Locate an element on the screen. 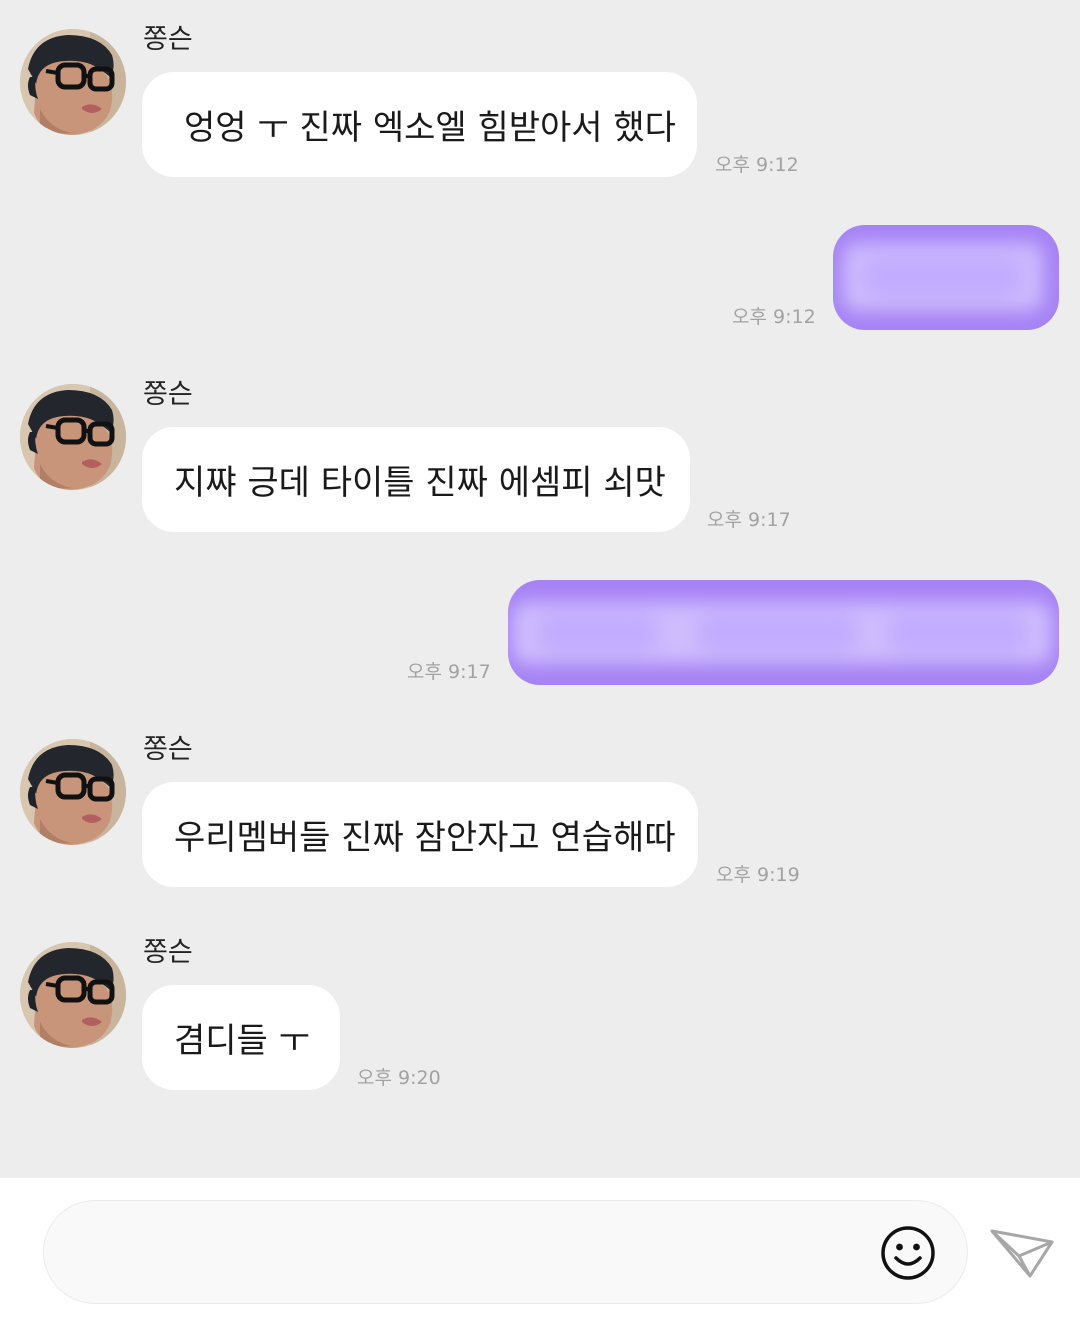 This screenshot has height=1324, width=1080. incoming-message-bubble: 지쨔 긍데 타이틀 진짜 에셈피 쇠맛 is located at coordinates (416, 479).